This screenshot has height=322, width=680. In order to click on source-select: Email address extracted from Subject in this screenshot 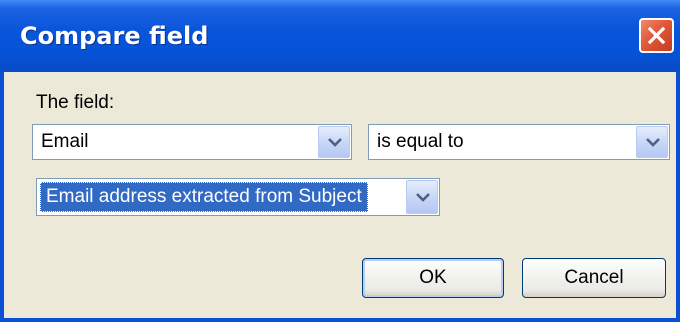, I will do `click(238, 197)`.